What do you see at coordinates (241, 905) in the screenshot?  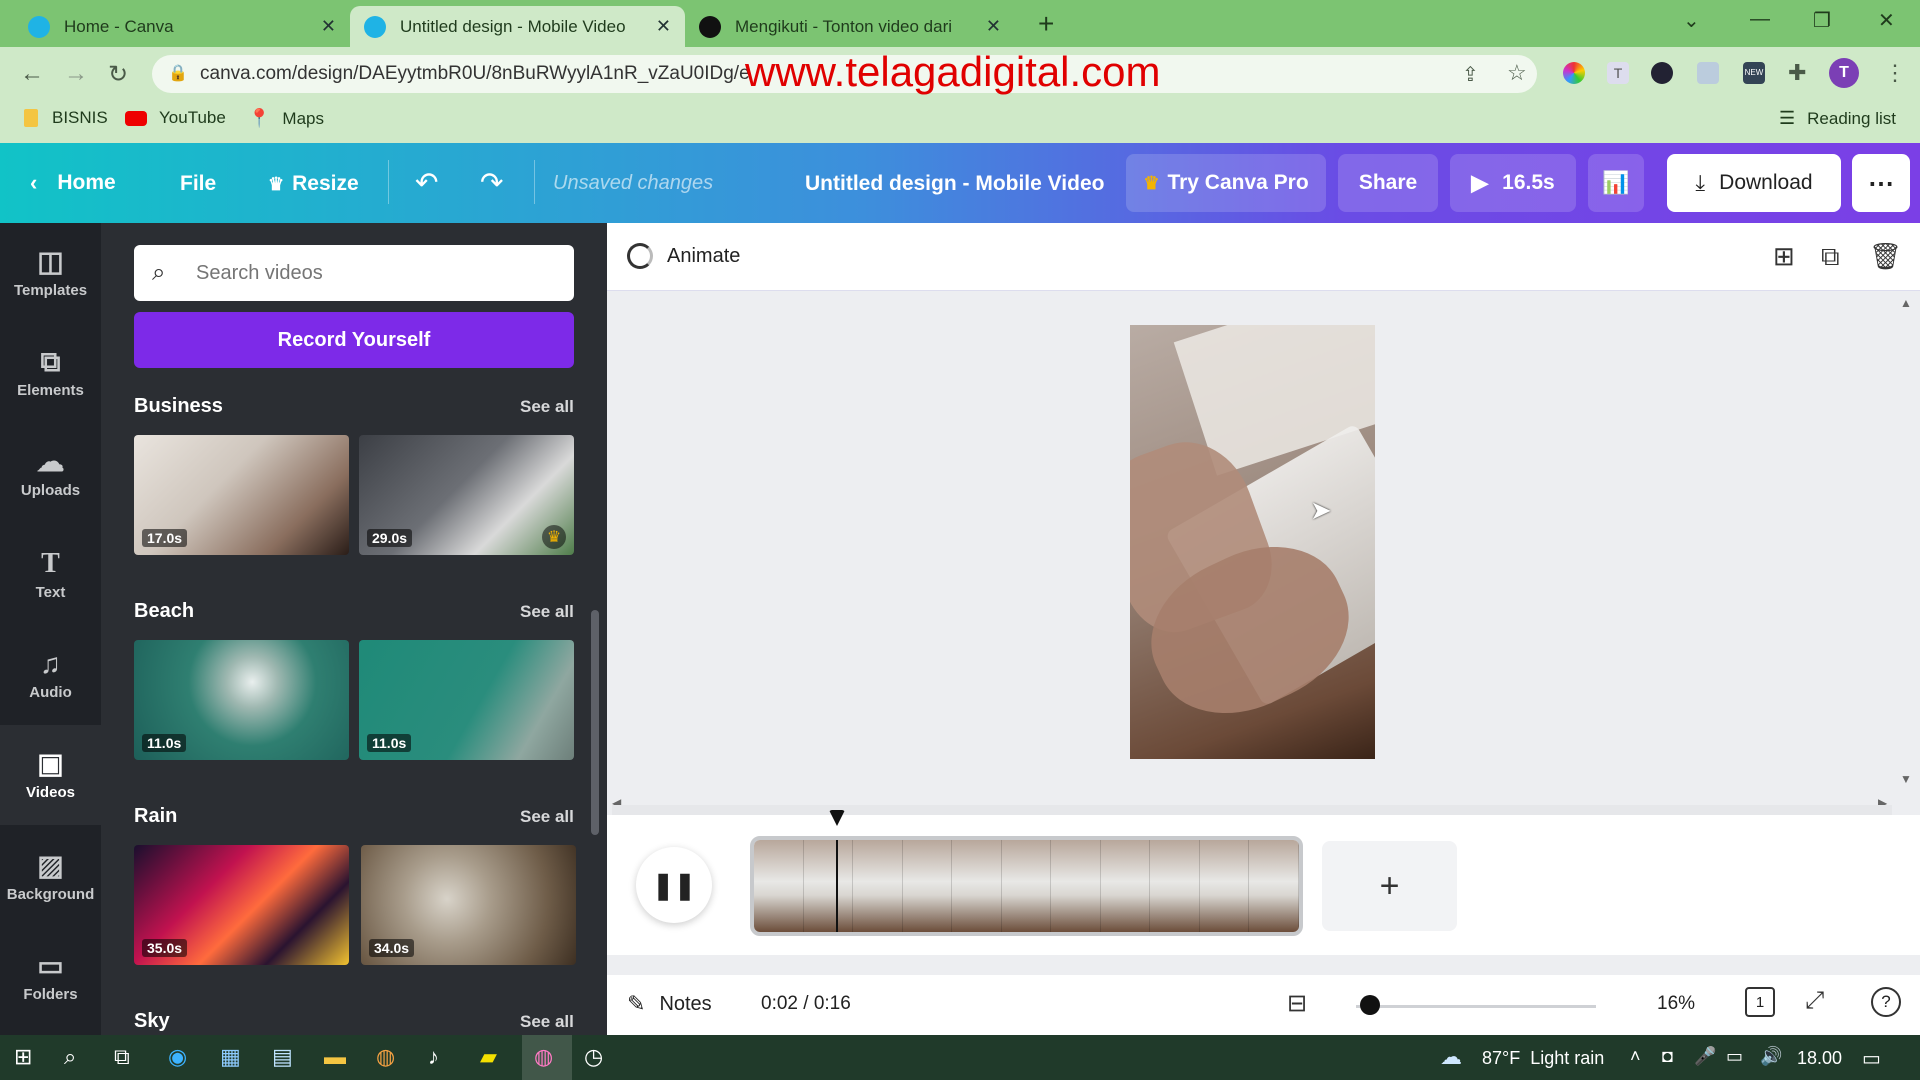 I see `video-thumbnail: 35.0s` at bounding box center [241, 905].